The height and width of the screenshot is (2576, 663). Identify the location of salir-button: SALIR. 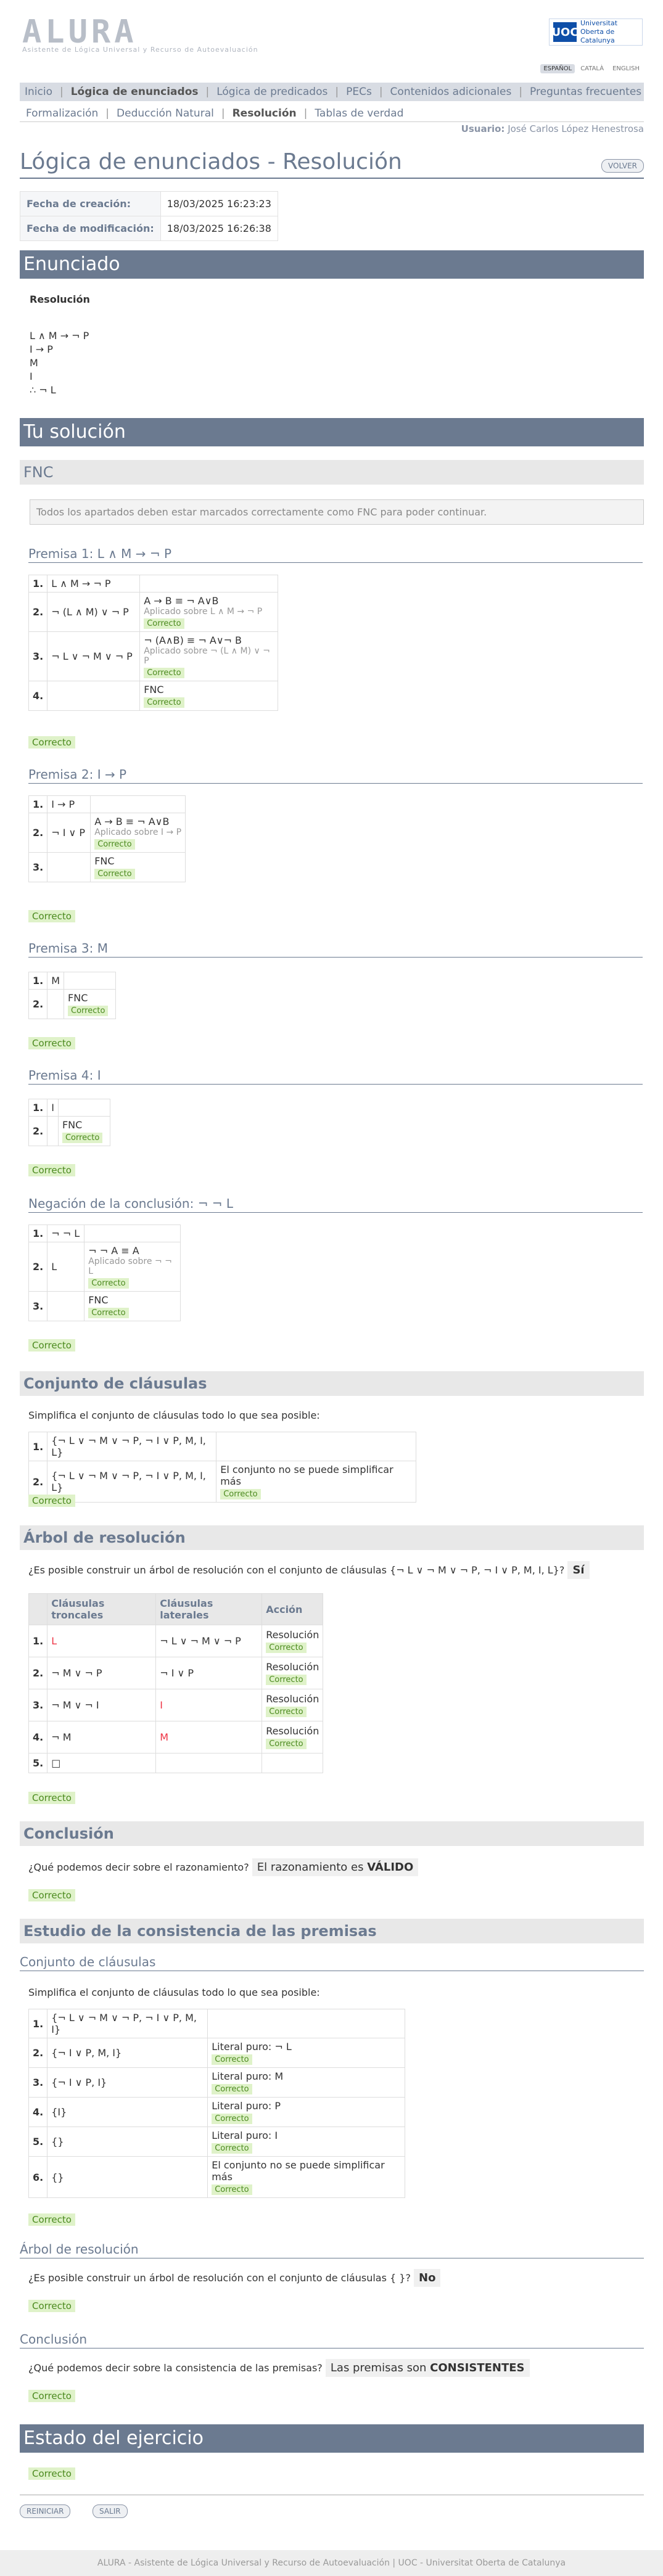
(110, 2511).